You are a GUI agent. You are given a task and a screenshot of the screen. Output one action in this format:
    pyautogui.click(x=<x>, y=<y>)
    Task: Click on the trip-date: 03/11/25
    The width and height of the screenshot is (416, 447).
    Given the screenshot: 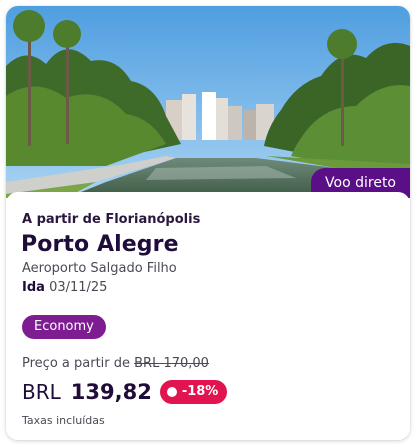 What is the action you would take?
    pyautogui.click(x=78, y=287)
    